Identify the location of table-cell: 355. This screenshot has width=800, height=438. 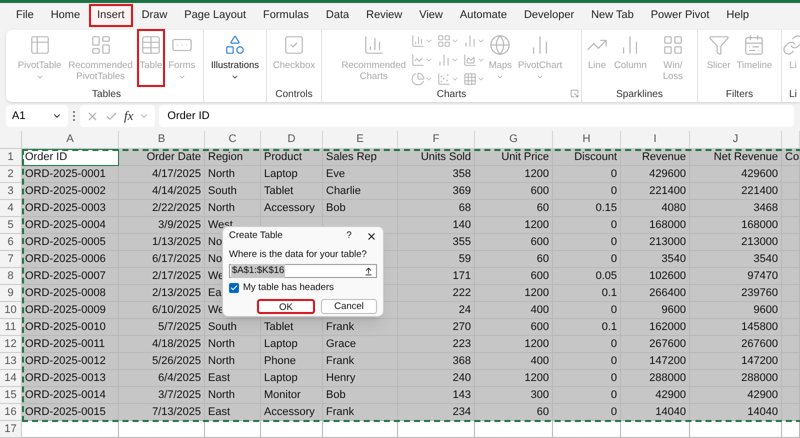
(436, 242).